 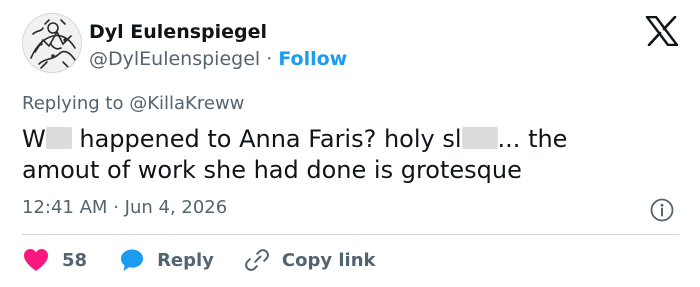 I want to click on like-count: 58, so click(x=75, y=260).